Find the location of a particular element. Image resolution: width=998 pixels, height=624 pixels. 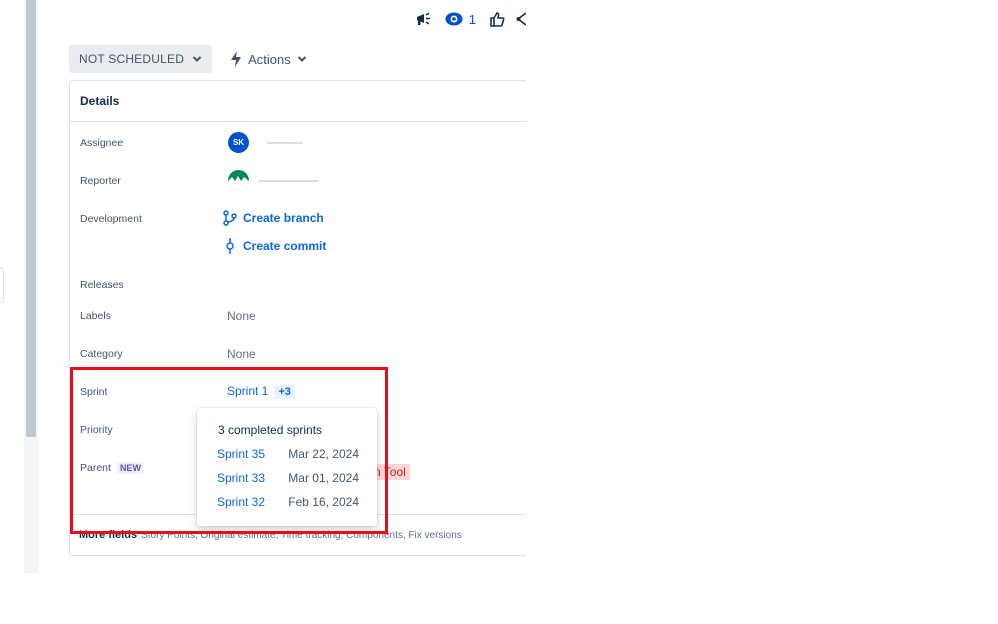

create-commit-link: Create commit is located at coordinates (274, 246).